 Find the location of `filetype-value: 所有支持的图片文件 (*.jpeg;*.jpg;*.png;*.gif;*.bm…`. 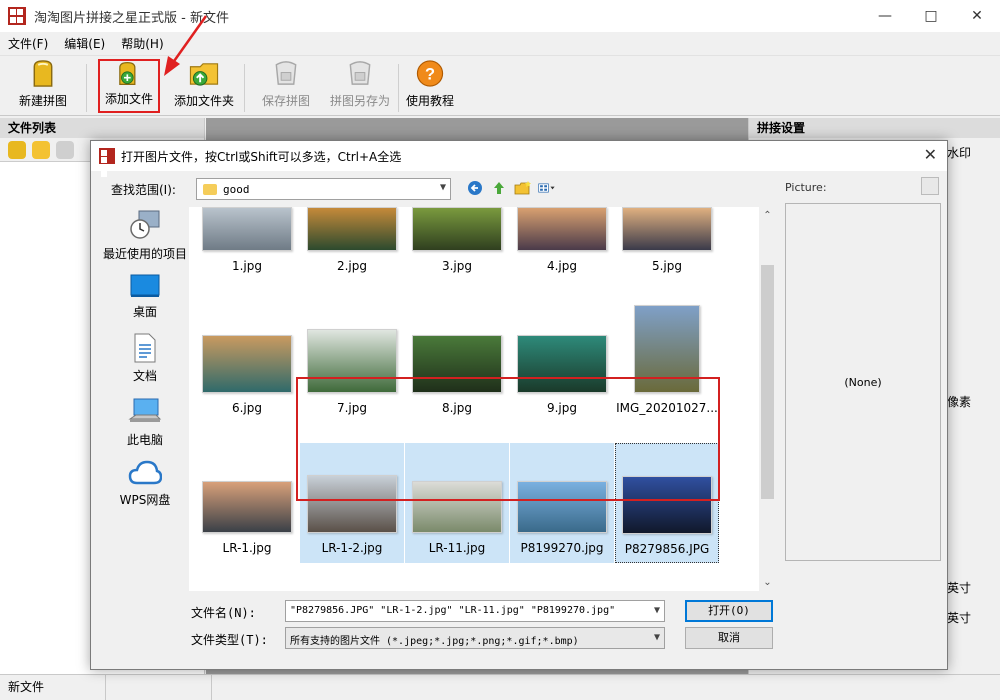

filetype-value: 所有支持的图片文件 (*.jpeg;*.jpg;*.png;*.gif;*.bm… is located at coordinates (434, 641).